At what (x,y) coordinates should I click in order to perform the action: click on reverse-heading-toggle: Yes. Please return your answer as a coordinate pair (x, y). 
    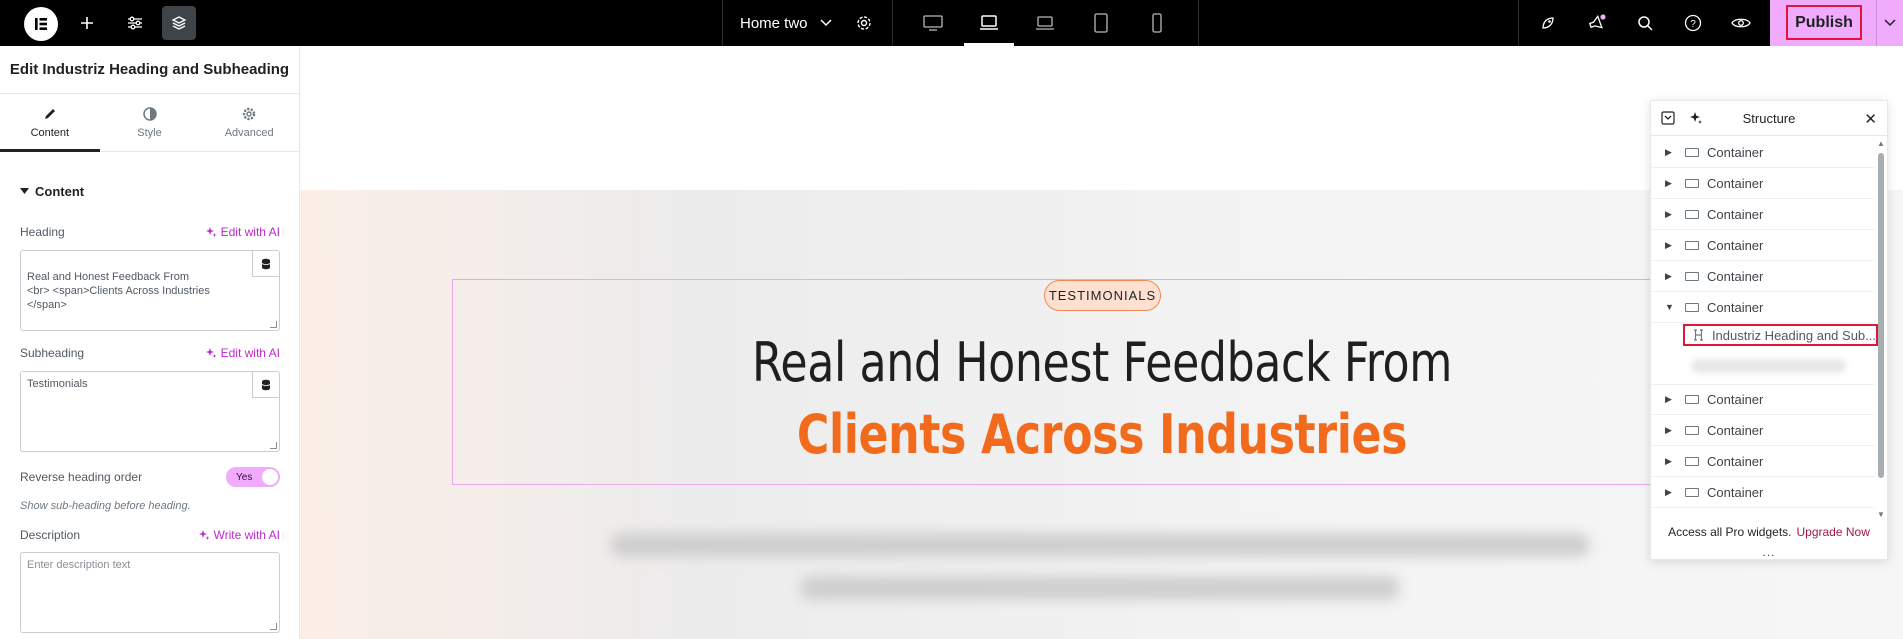
    Looking at the image, I should click on (253, 477).